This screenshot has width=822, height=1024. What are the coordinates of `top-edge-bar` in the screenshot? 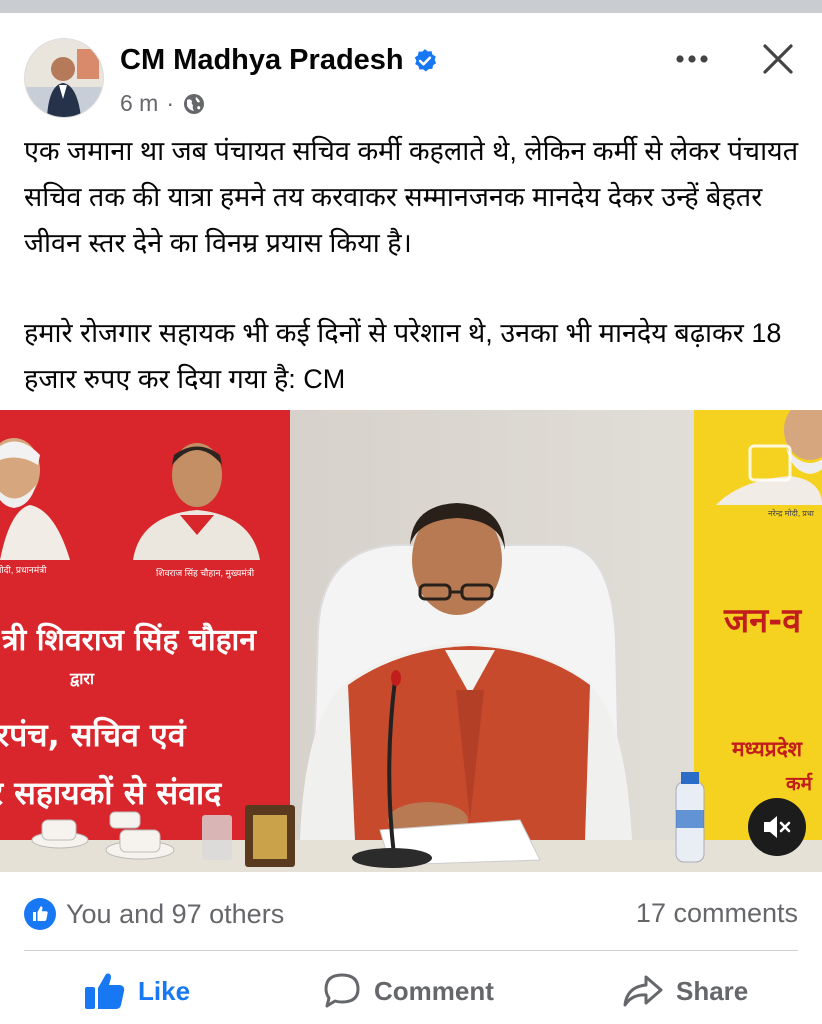 It's located at (411, 6).